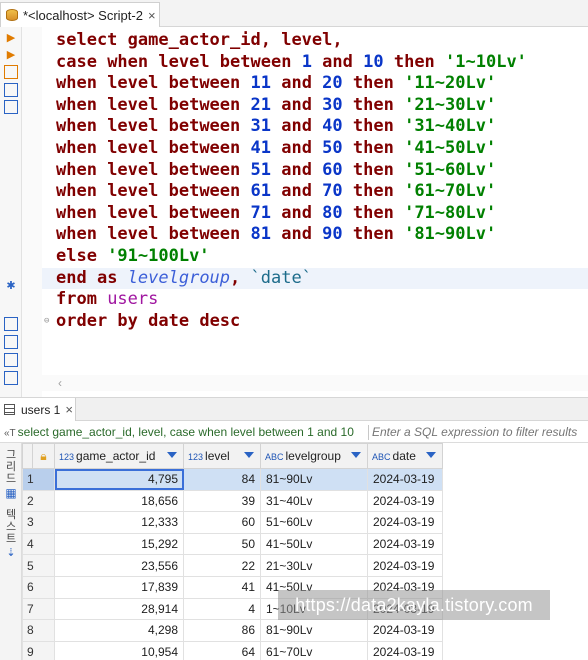 This screenshot has width=588, height=660. Describe the element at coordinates (11, 527) in the screenshot. I see `text-view-tab: 텍스트` at that location.